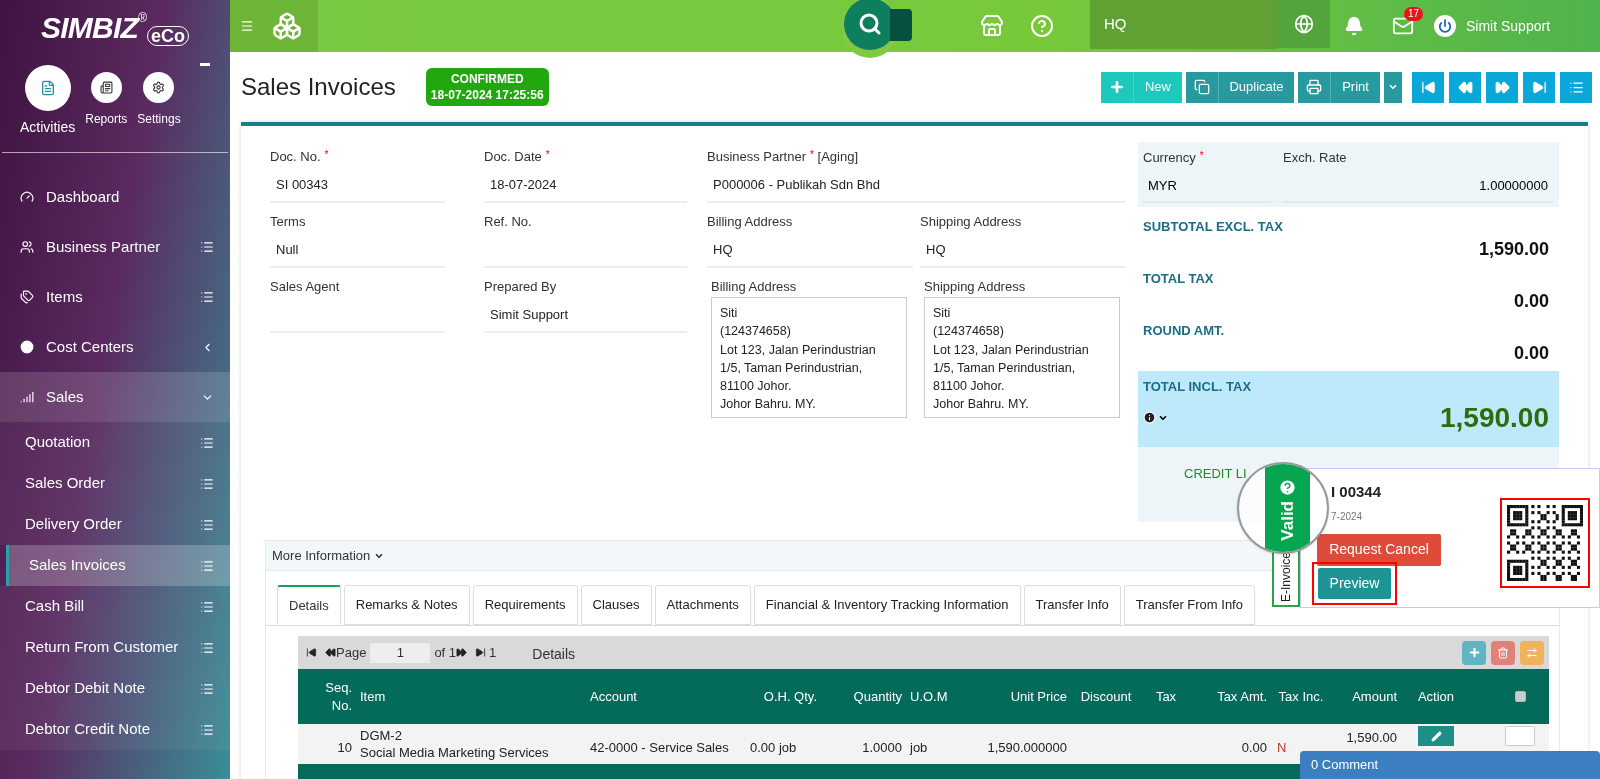 The height and width of the screenshot is (779, 1600). Describe the element at coordinates (1208, 186) in the screenshot. I see `input-field: MYR` at that location.